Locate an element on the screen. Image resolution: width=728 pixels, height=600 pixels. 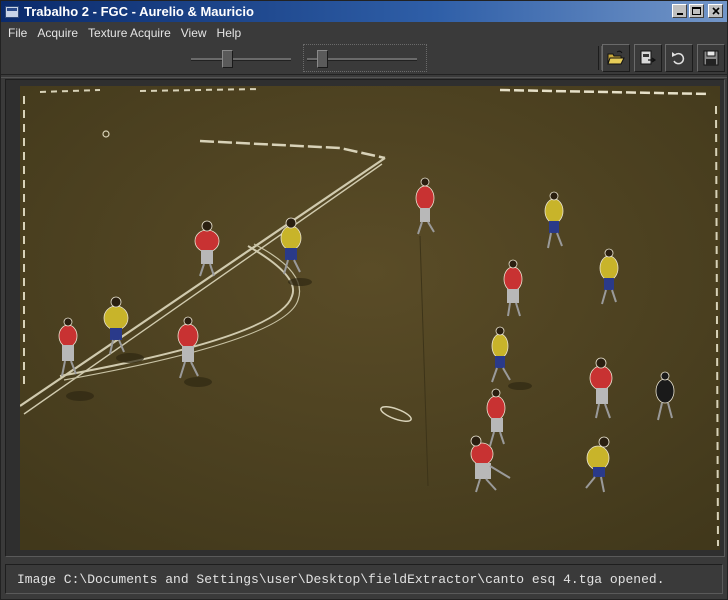
open-folder-icon is located at coordinates (616, 57).